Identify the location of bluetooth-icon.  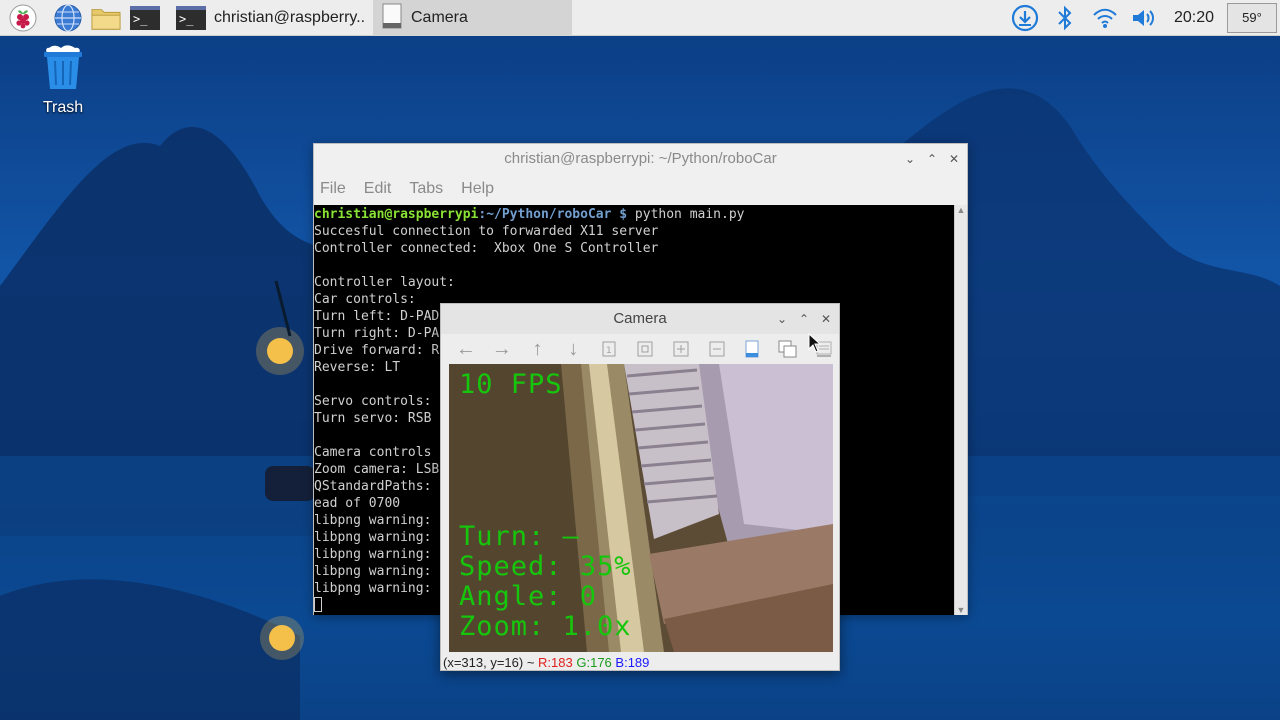
(1065, 18).